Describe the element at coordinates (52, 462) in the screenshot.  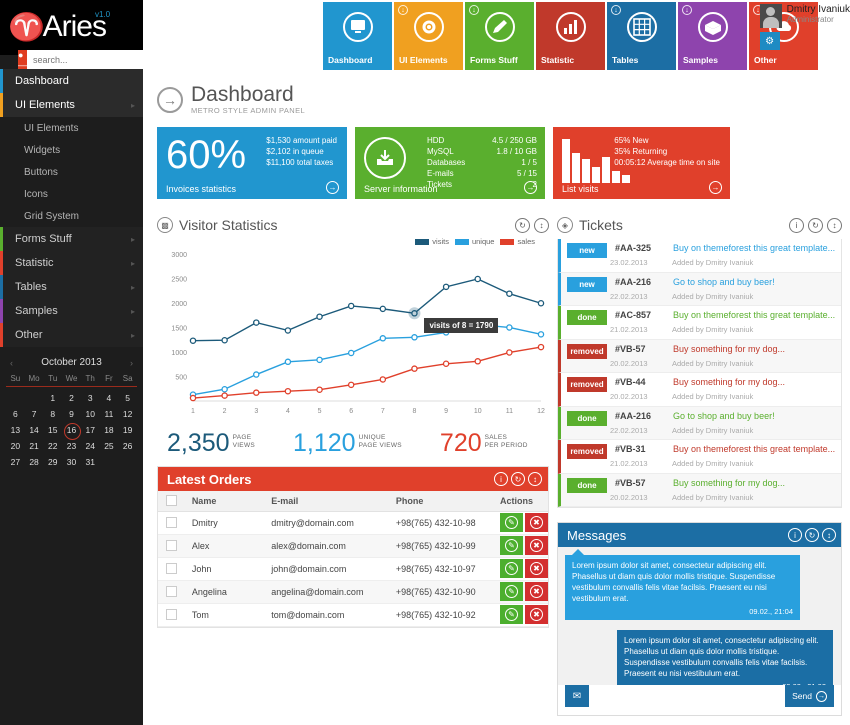
I see `calendar-day: 29` at that location.